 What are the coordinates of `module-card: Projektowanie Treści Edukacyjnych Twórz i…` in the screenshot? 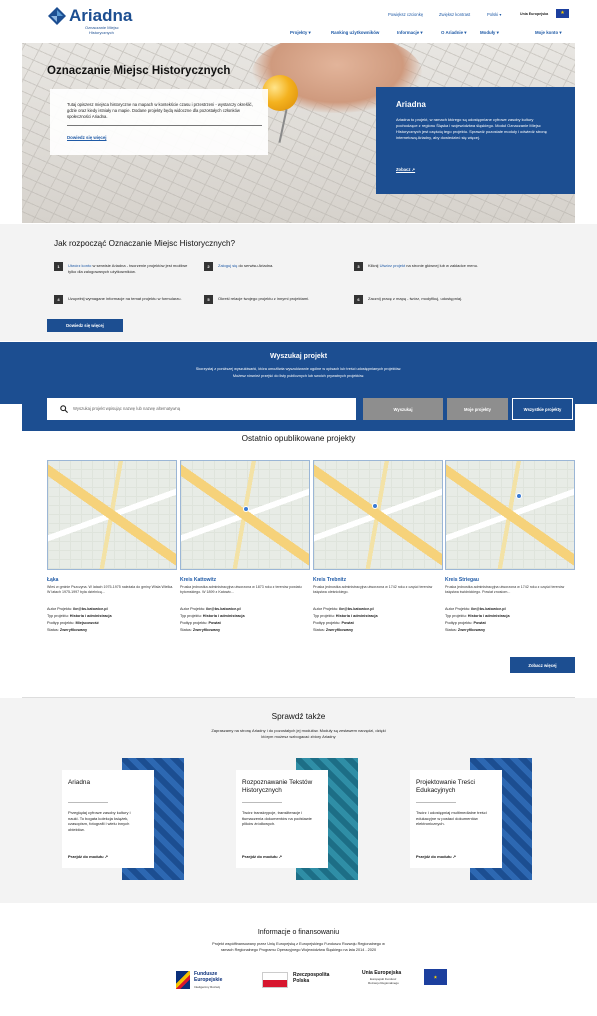 It's located at (471, 819).